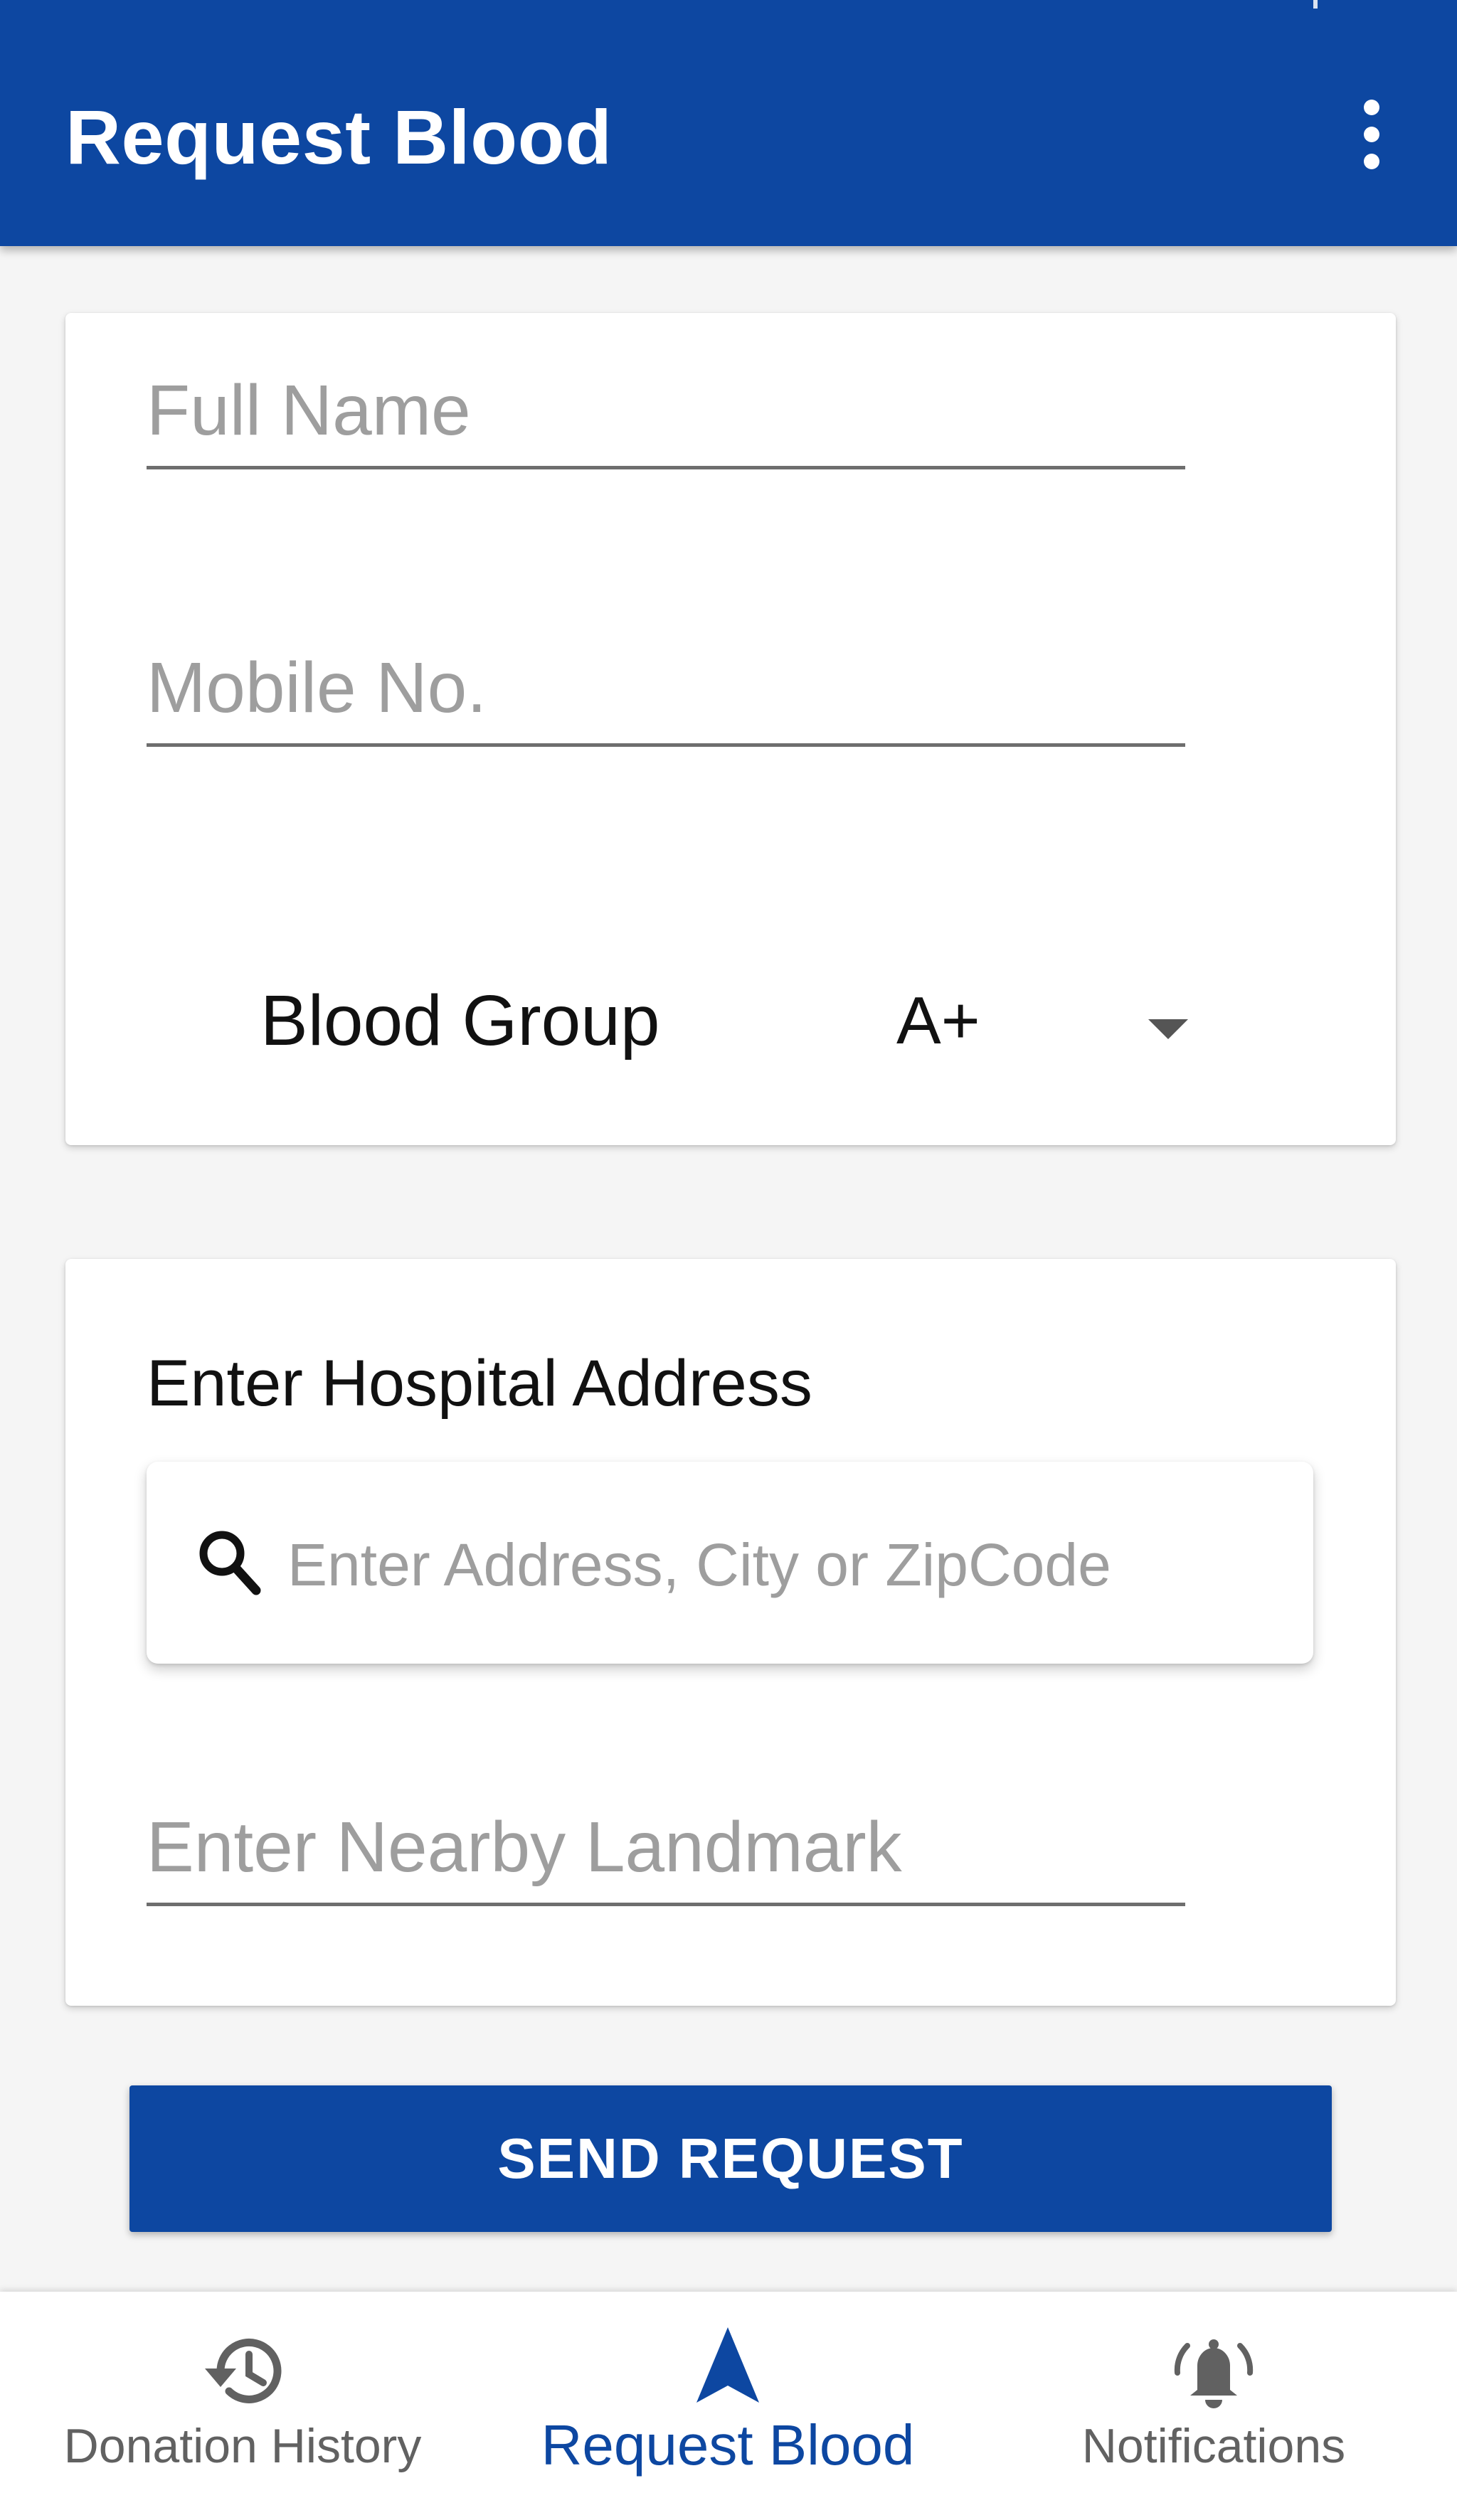 Image resolution: width=1457 pixels, height=2520 pixels. What do you see at coordinates (1213, 2446) in the screenshot?
I see `nav-label-notifications: Notifications` at bounding box center [1213, 2446].